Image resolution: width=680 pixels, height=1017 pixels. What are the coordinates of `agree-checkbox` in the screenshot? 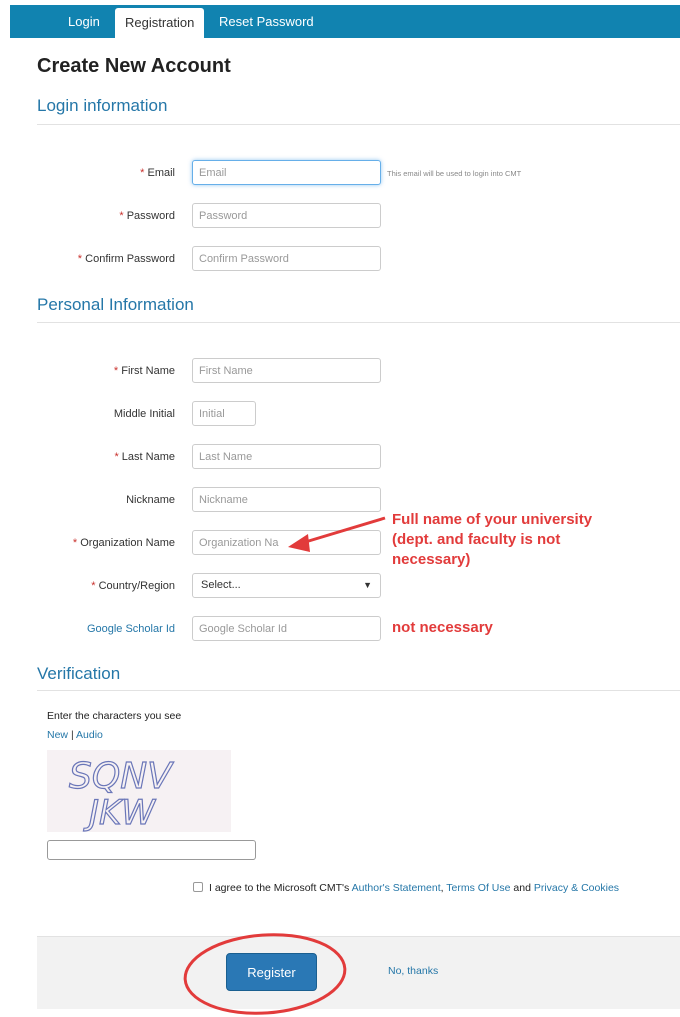 It's located at (198, 887).